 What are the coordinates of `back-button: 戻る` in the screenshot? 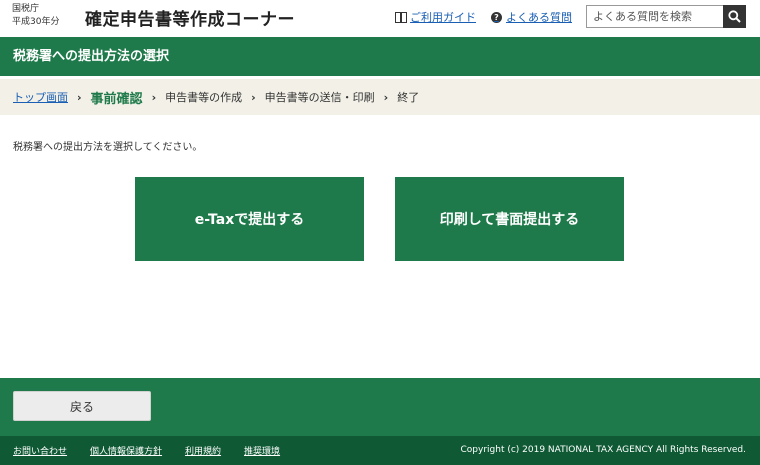 It's located at (82, 406).